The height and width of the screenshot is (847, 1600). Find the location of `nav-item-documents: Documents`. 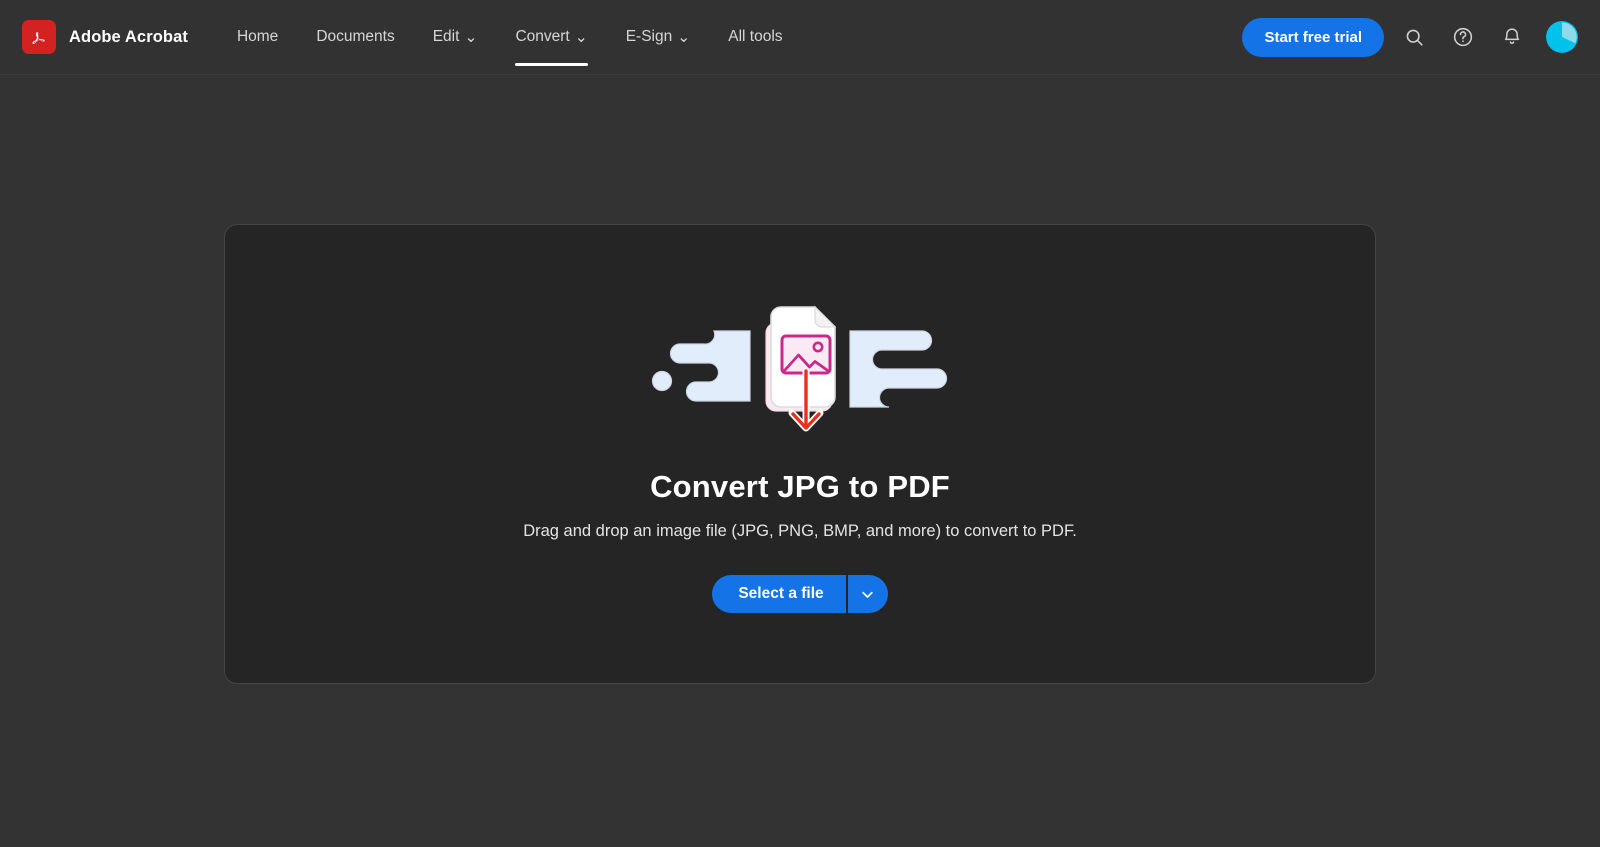

nav-item-documents: Documents is located at coordinates (355, 37).